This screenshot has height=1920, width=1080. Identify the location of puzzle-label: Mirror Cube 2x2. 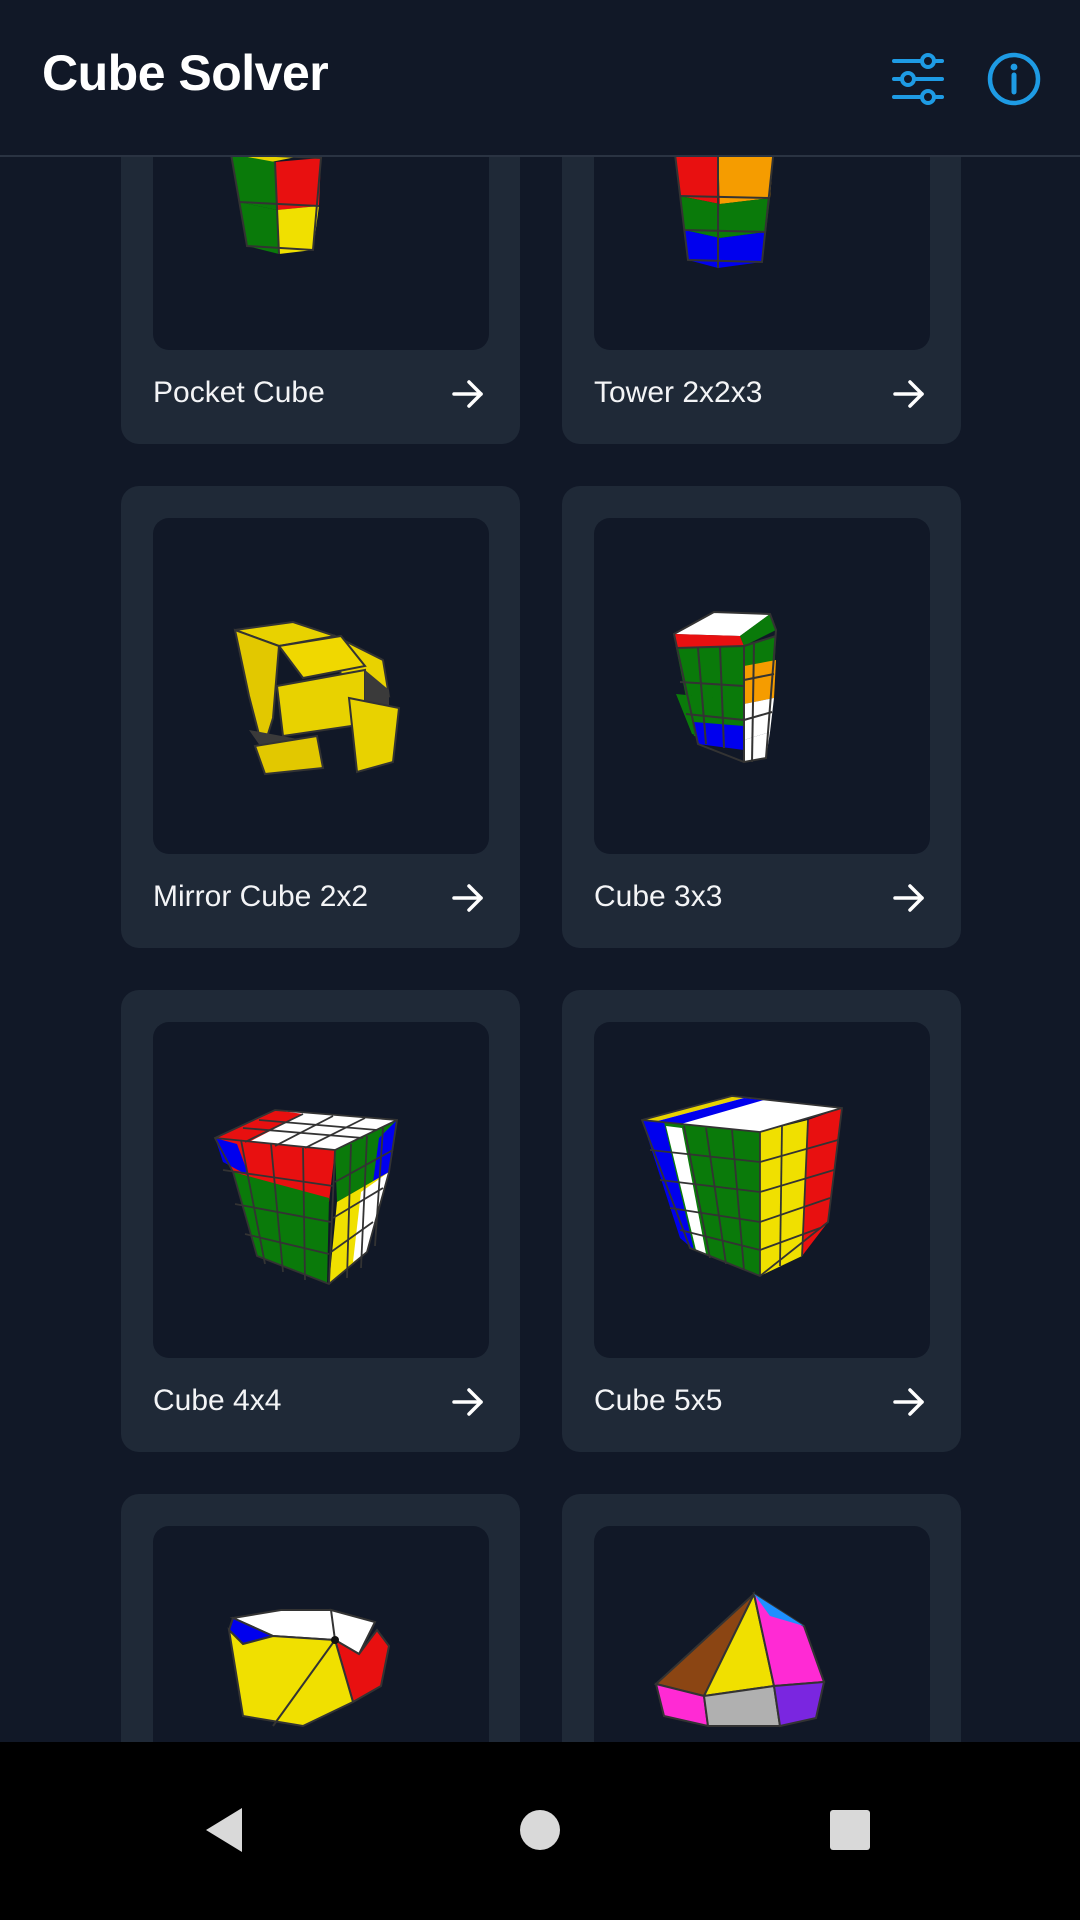
(261, 896).